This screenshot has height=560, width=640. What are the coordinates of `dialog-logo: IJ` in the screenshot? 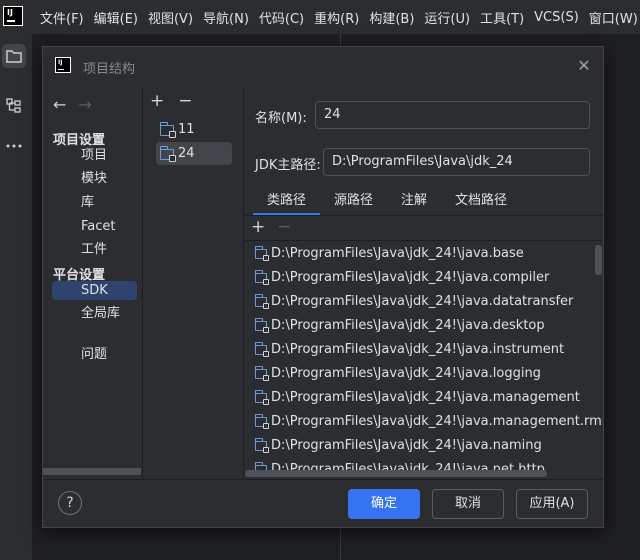 It's located at (63, 65).